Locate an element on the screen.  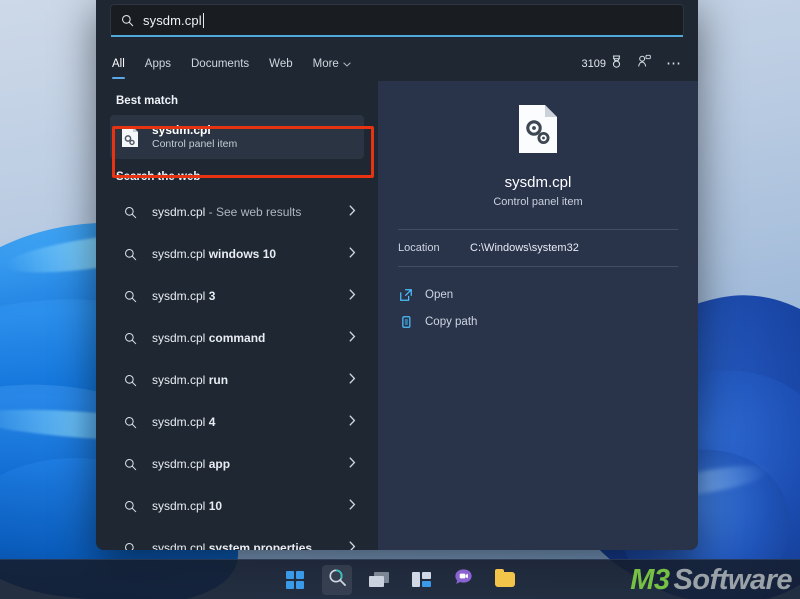
search-bar-container: sysdm.cpl is located at coordinates (397, 18).